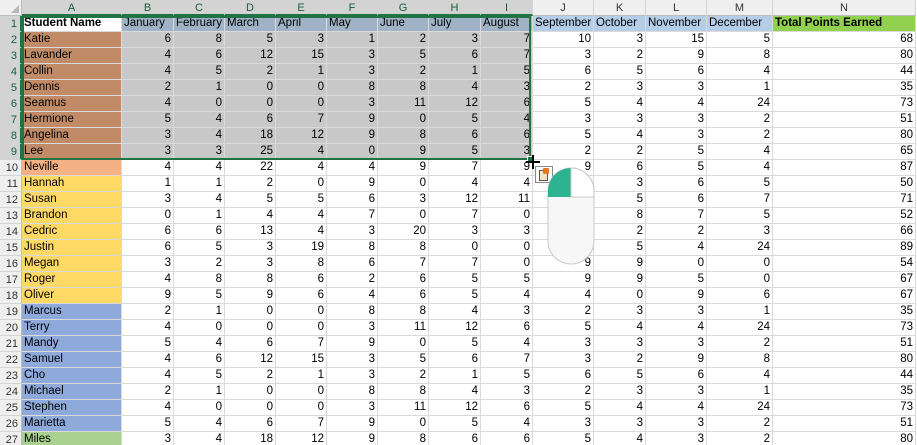 Image resolution: width=917 pixels, height=445 pixels. I want to click on column-header-f: F, so click(352, 8).